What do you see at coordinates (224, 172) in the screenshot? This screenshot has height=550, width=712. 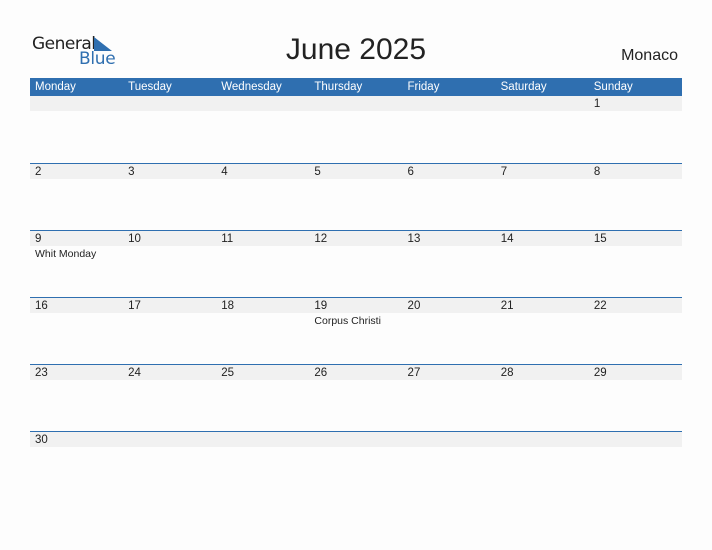 I see `day-number: 4` at bounding box center [224, 172].